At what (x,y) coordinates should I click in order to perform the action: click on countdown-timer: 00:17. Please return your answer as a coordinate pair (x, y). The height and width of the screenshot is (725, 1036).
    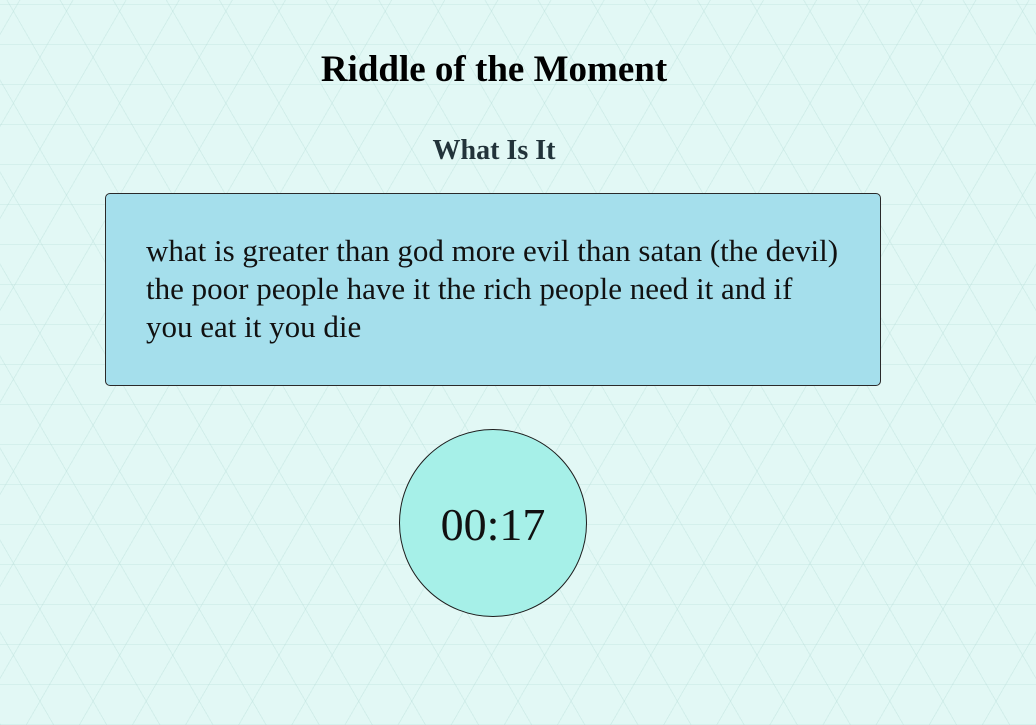
    Looking at the image, I should click on (493, 523).